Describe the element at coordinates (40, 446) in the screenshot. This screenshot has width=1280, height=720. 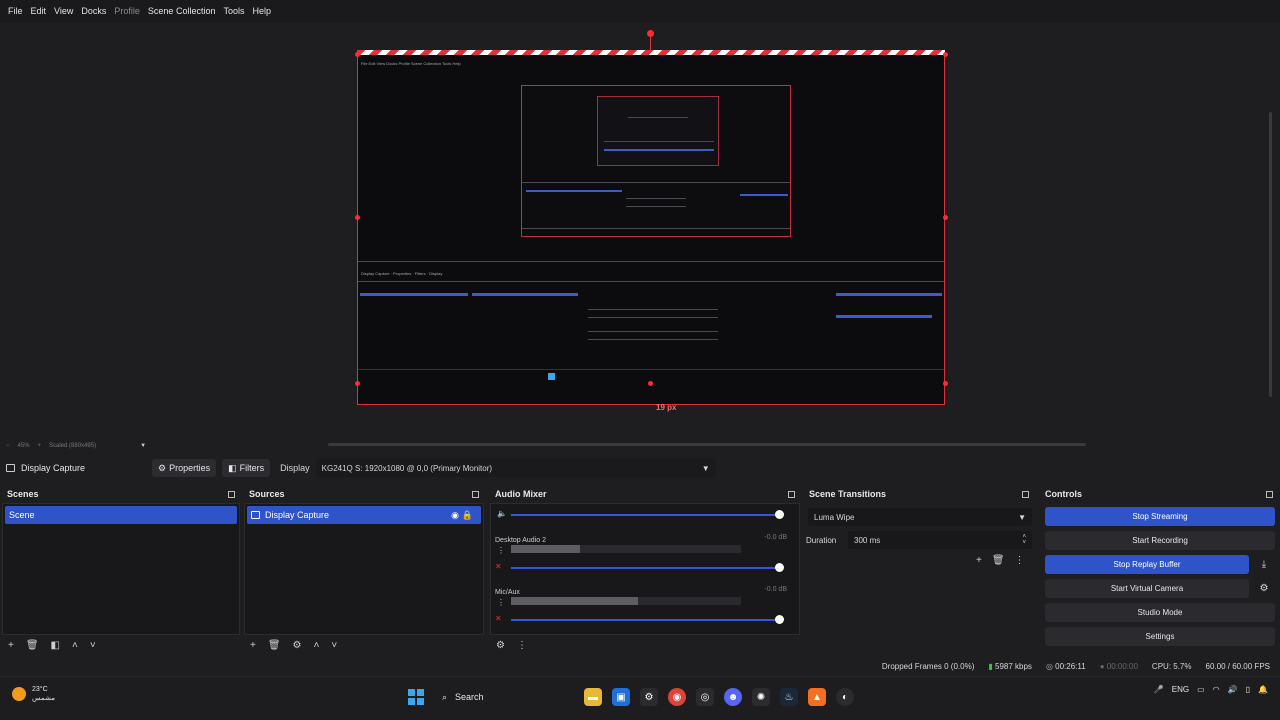
I see `zoom-plus-icon: +` at that location.